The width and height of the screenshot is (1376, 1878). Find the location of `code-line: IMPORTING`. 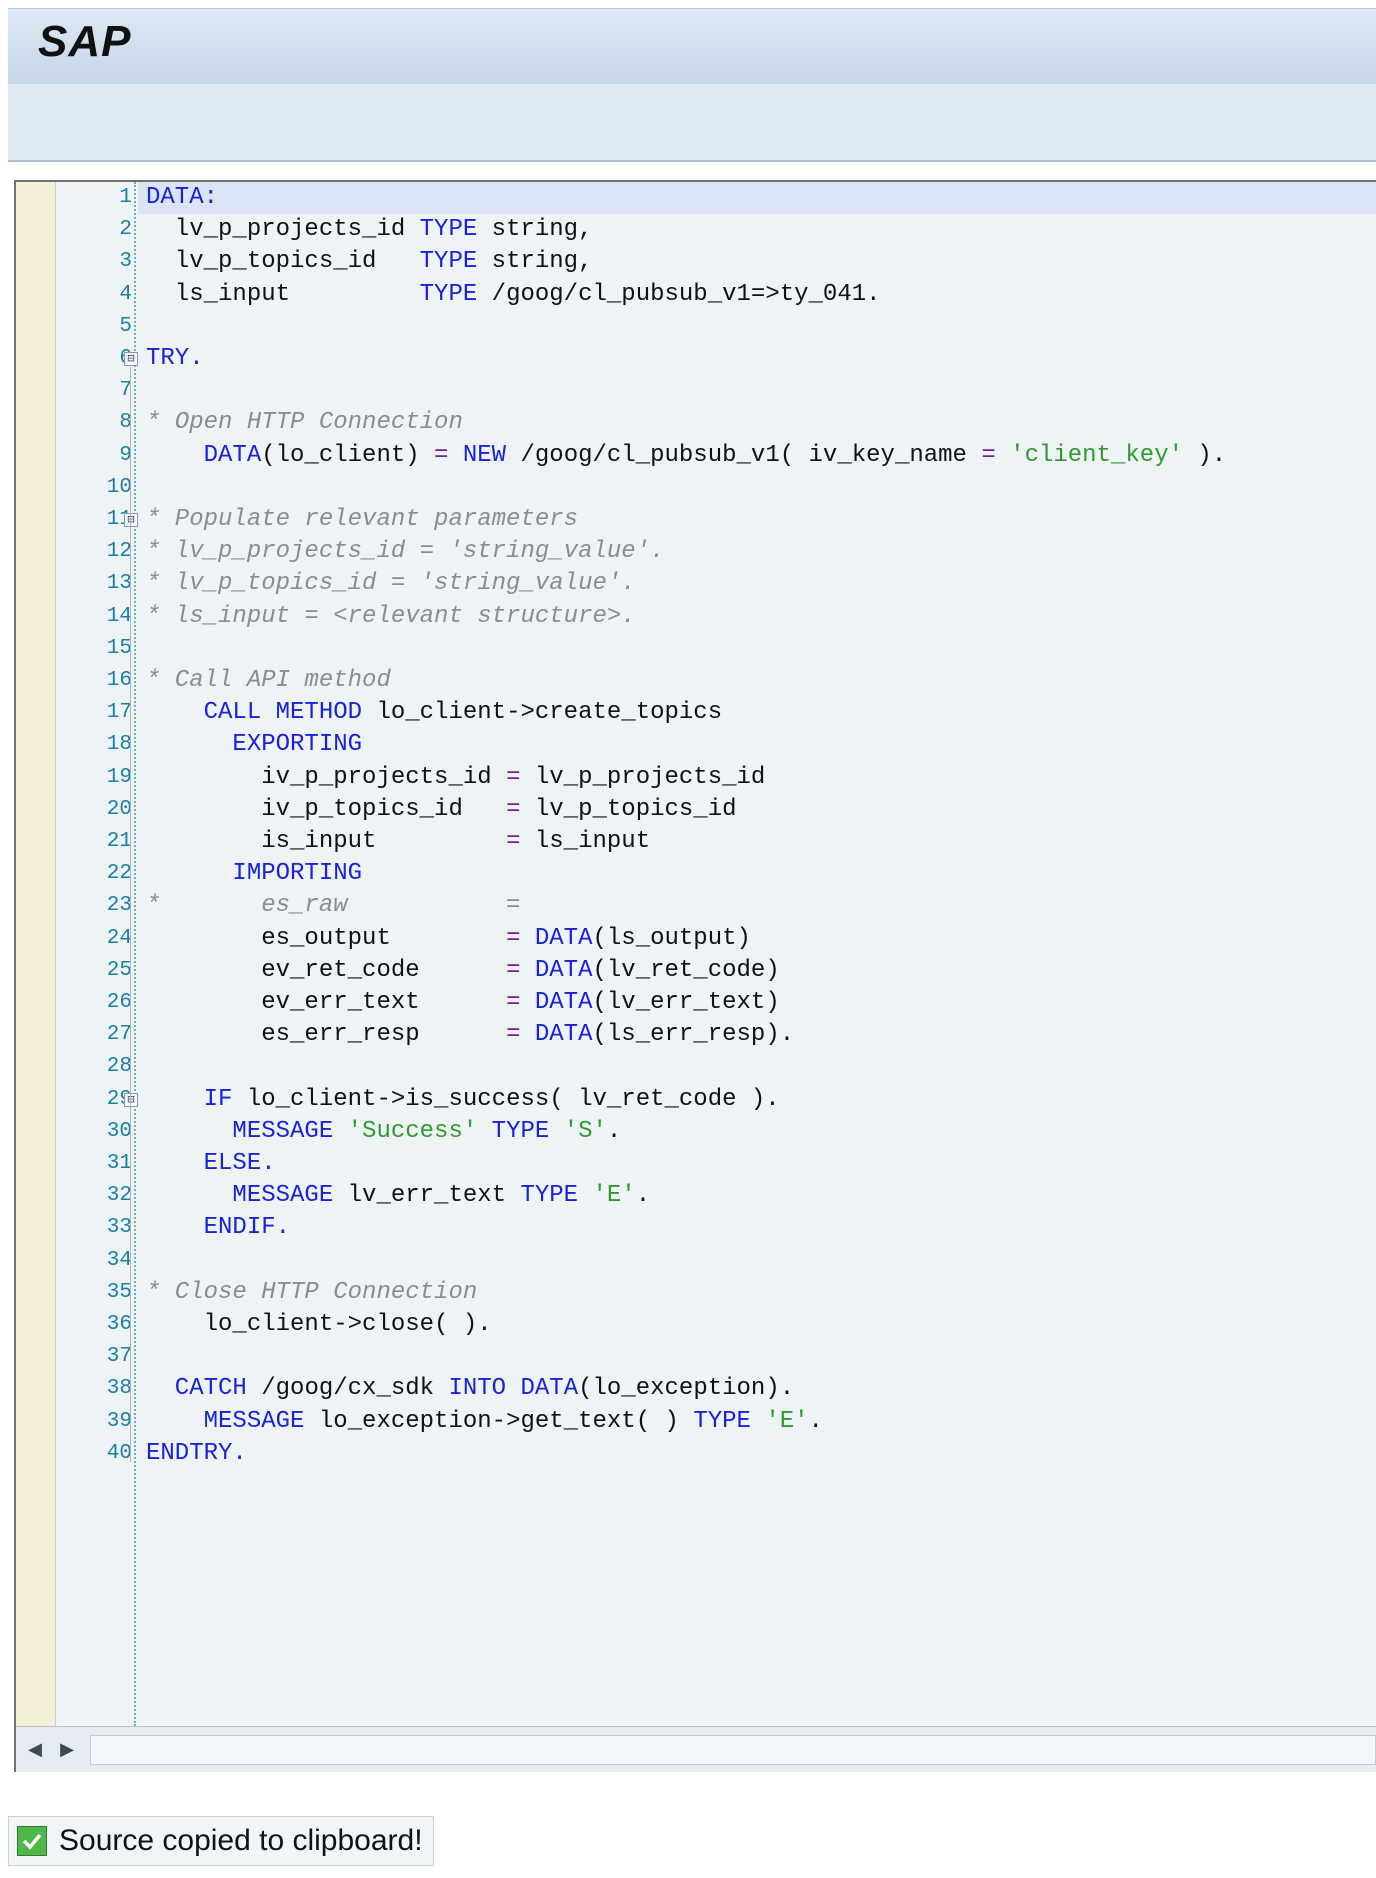

code-line: IMPORTING is located at coordinates (757, 874).